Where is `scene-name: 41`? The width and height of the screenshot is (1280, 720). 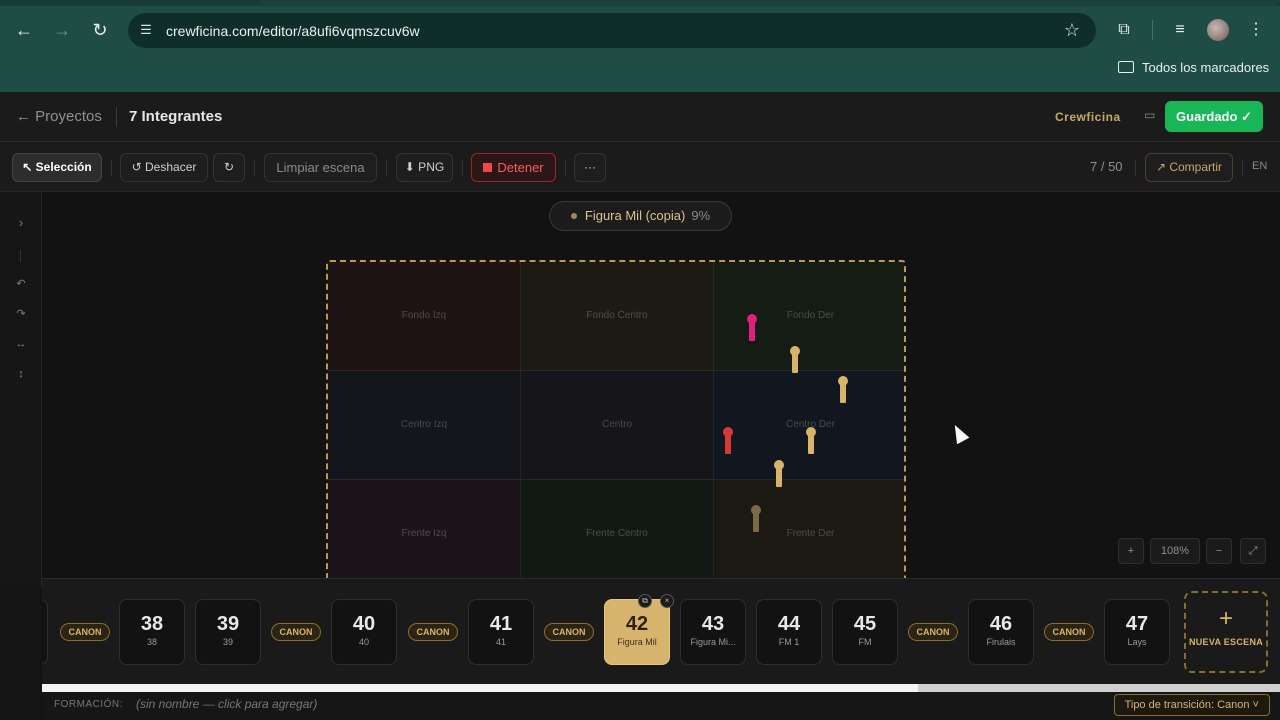 scene-name: 41 is located at coordinates (500, 642).